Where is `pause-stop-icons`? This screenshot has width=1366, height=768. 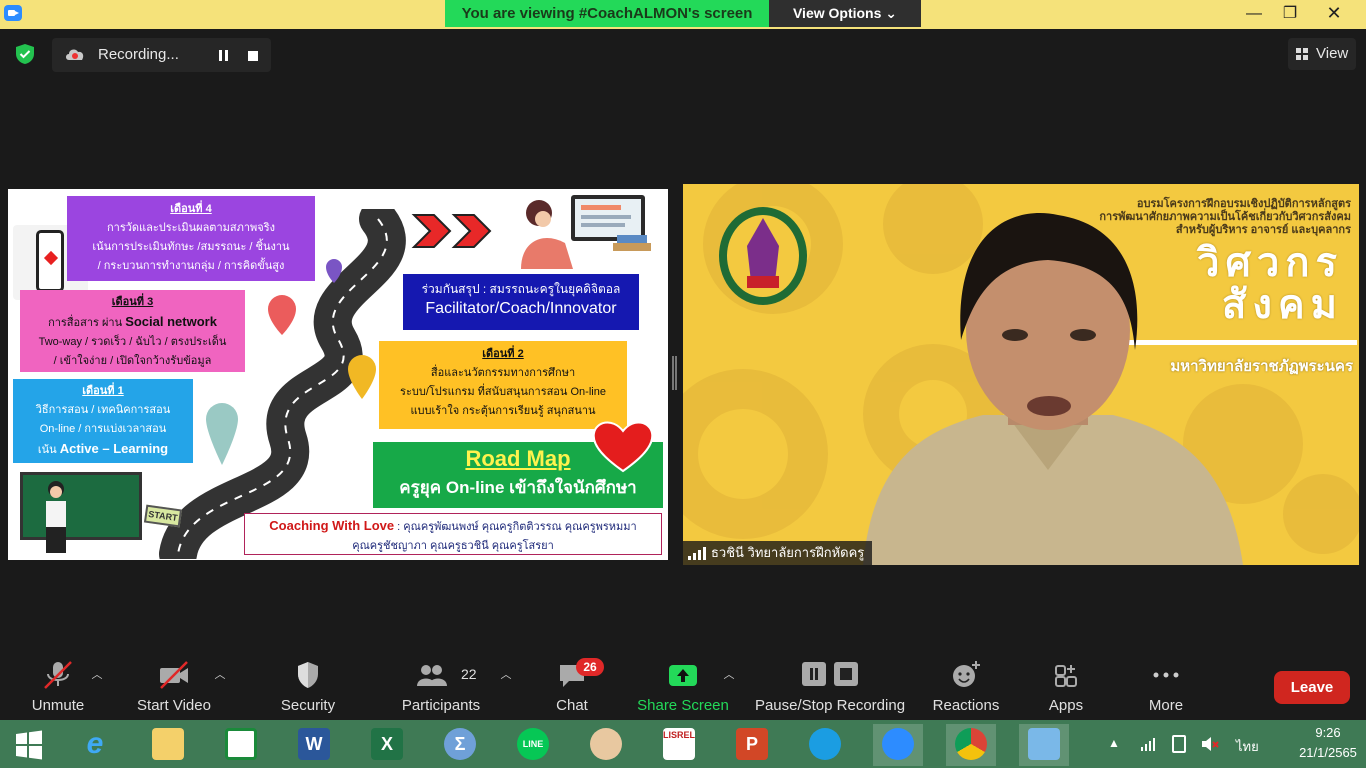 pause-stop-icons is located at coordinates (830, 674).